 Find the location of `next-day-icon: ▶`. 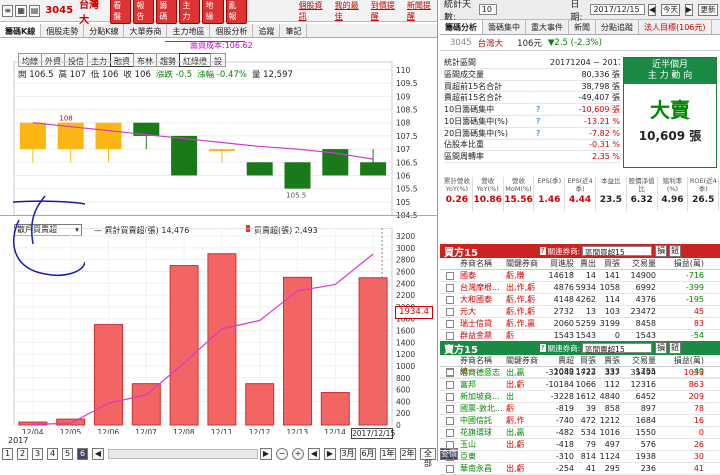

next-day-icon: ▶ is located at coordinates (689, 9).